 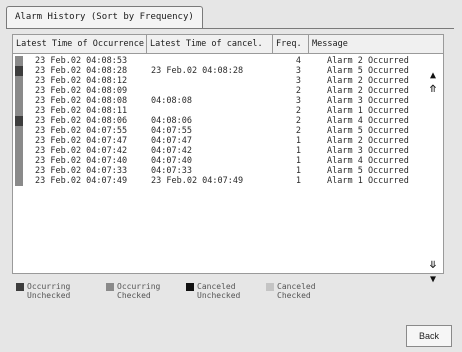 I want to click on tab-alarm-history: Alarm History (Sort by Frequency), so click(x=104, y=17).